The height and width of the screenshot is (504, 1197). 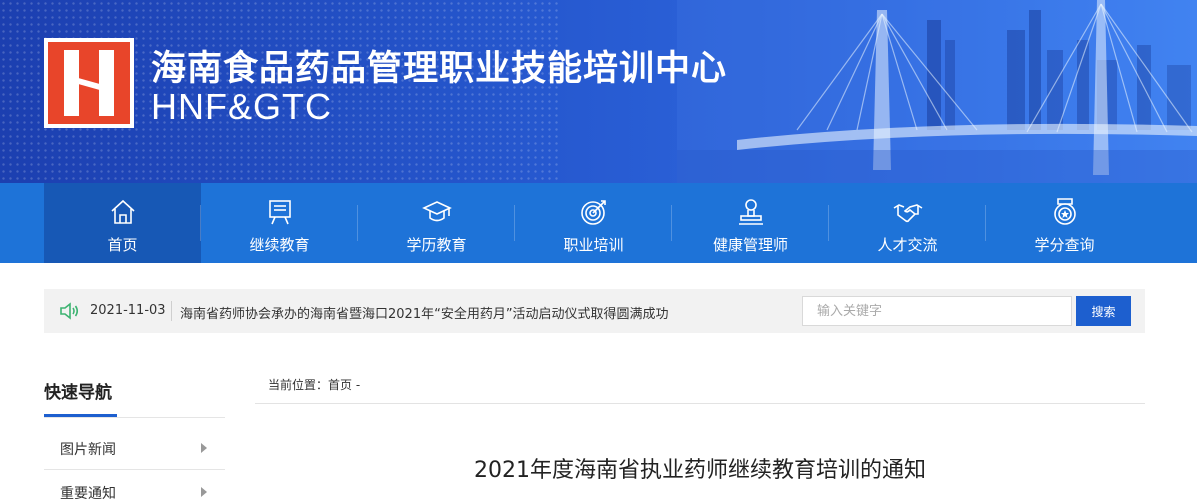 What do you see at coordinates (122, 211) in the screenshot?
I see `home-icon` at bounding box center [122, 211].